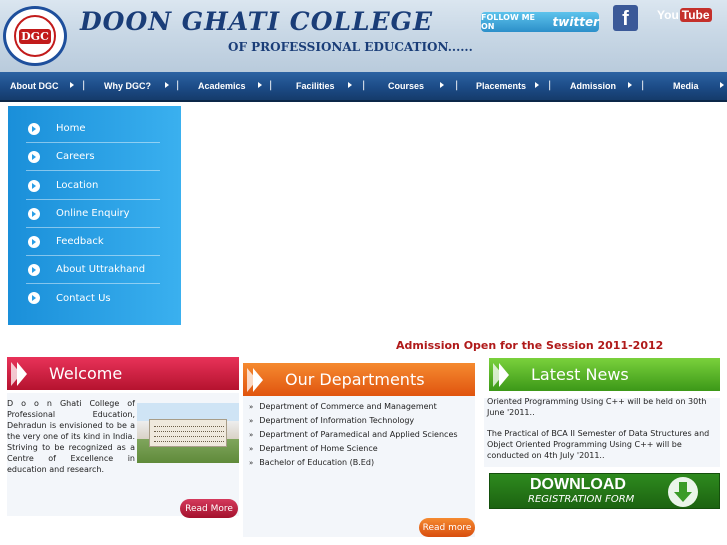  I want to click on sidebar-item-label: Online Enquiry, so click(93, 213).